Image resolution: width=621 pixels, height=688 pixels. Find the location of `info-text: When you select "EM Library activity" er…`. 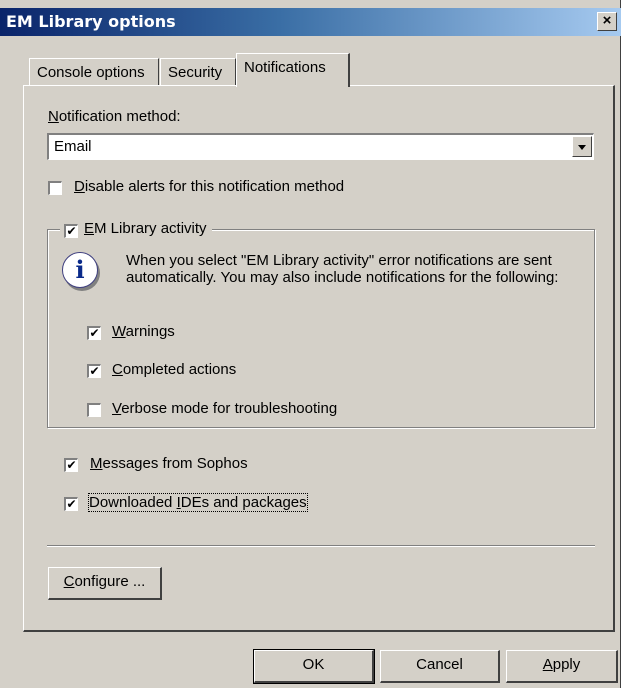

info-text: When you select "EM Library activity" er… is located at coordinates (342, 269).